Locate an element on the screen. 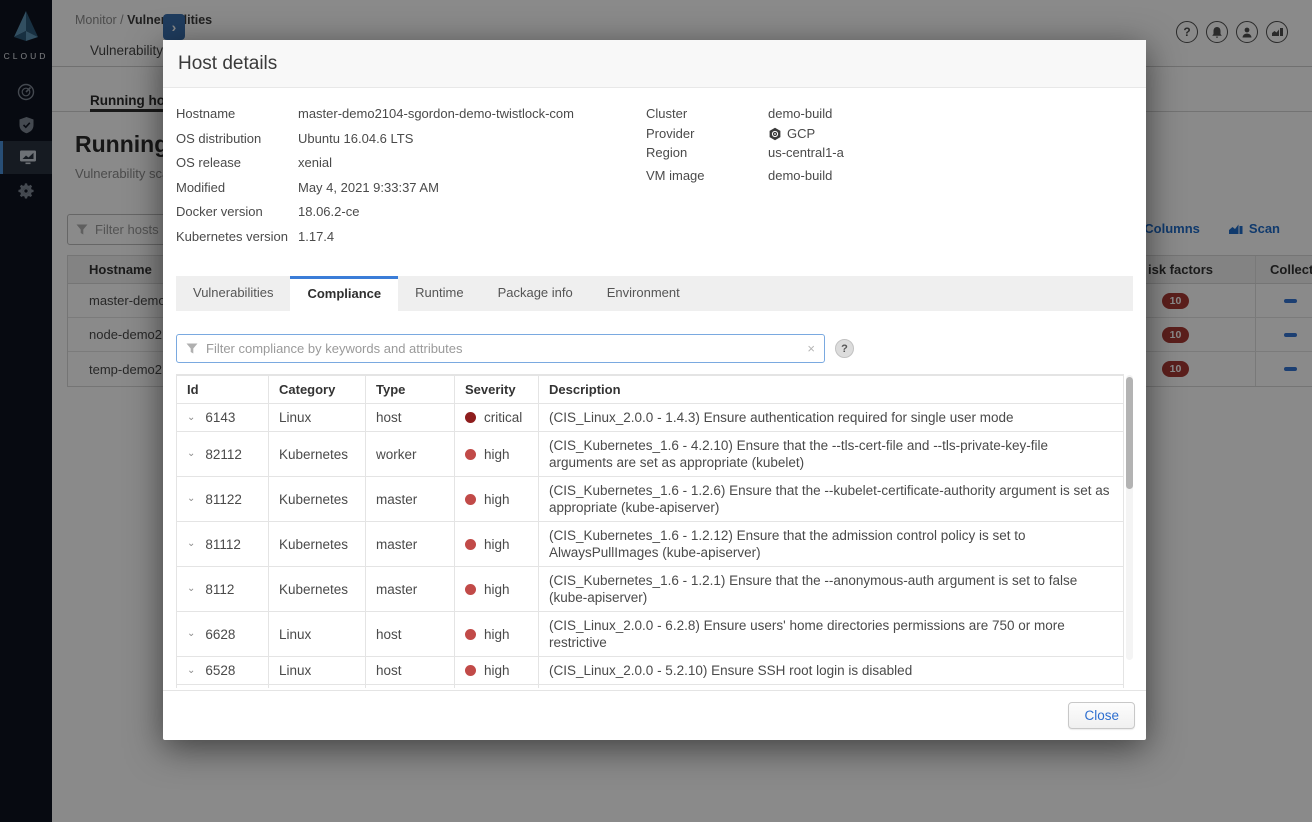 This screenshot has height=822, width=1312. detail-value: us-central1-a is located at coordinates (806, 152).